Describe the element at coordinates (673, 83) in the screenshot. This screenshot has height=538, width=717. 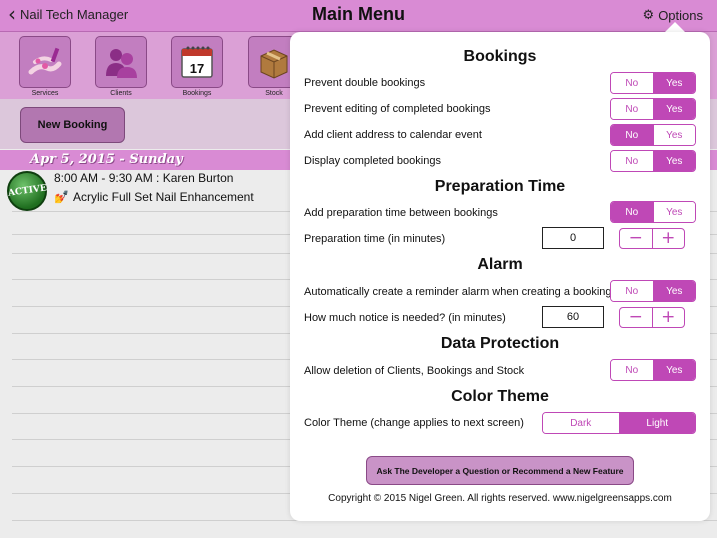
I see `prevent-double-bookings-yes: Yes` at that location.